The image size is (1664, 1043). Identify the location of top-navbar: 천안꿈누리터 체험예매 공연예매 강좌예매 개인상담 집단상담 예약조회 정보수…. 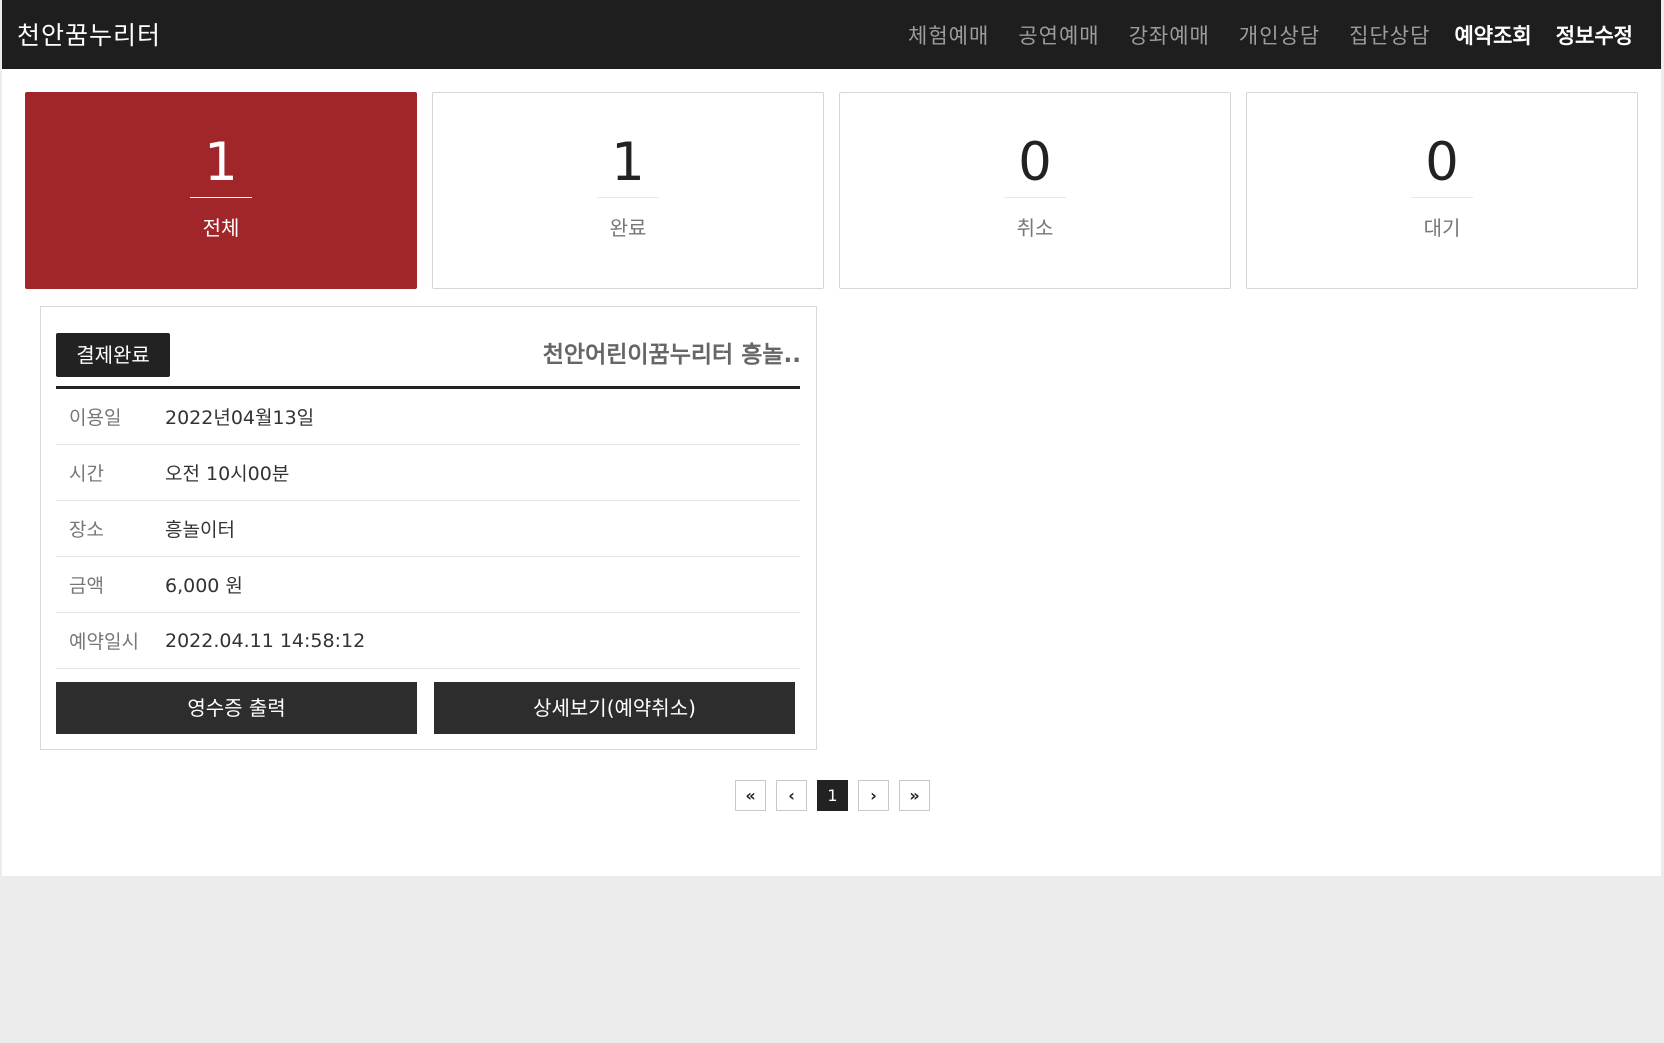
(831, 34).